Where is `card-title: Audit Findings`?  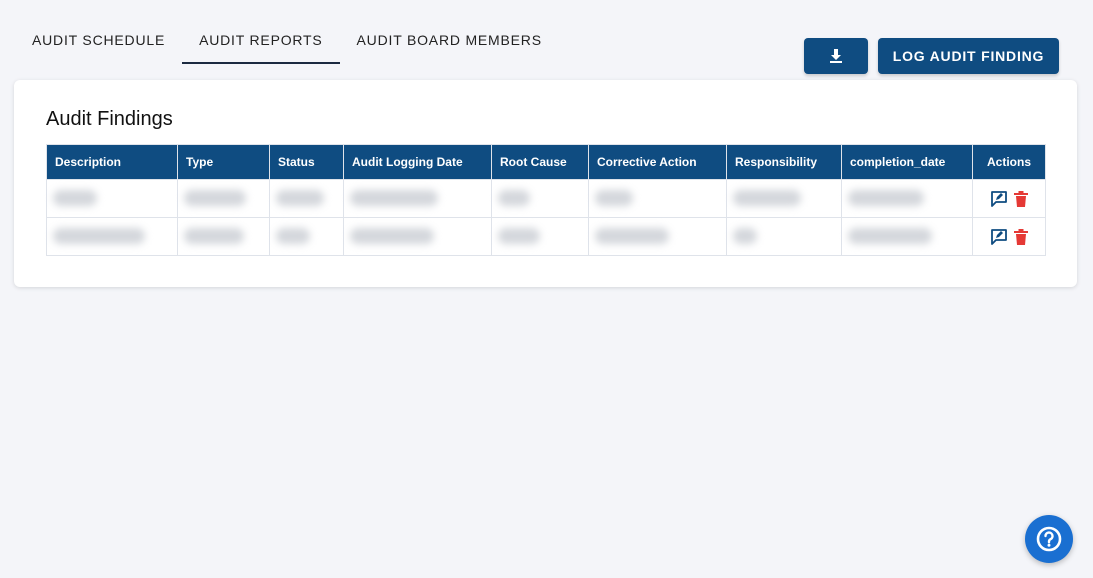 card-title: Audit Findings is located at coordinates (109, 119).